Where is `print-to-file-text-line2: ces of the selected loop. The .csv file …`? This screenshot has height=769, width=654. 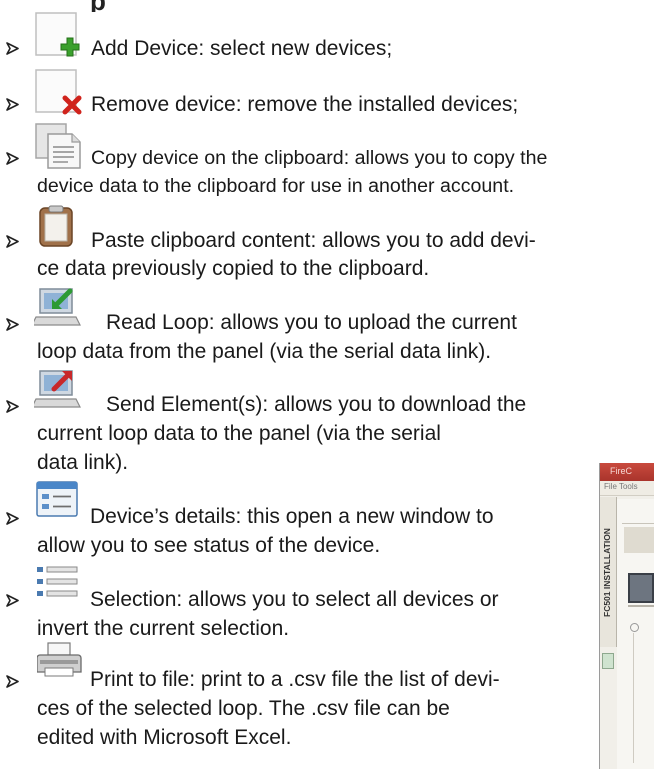
print-to-file-text-line2: ces of the selected loop. The .csv file … is located at coordinates (243, 708).